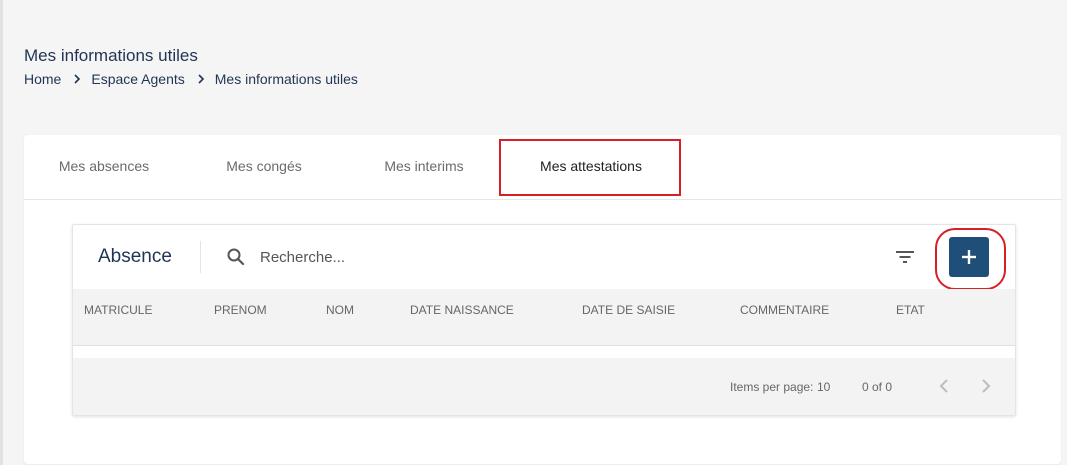 This screenshot has width=1067, height=465. I want to click on column-header-matricule: MATRICULE, so click(118, 310).